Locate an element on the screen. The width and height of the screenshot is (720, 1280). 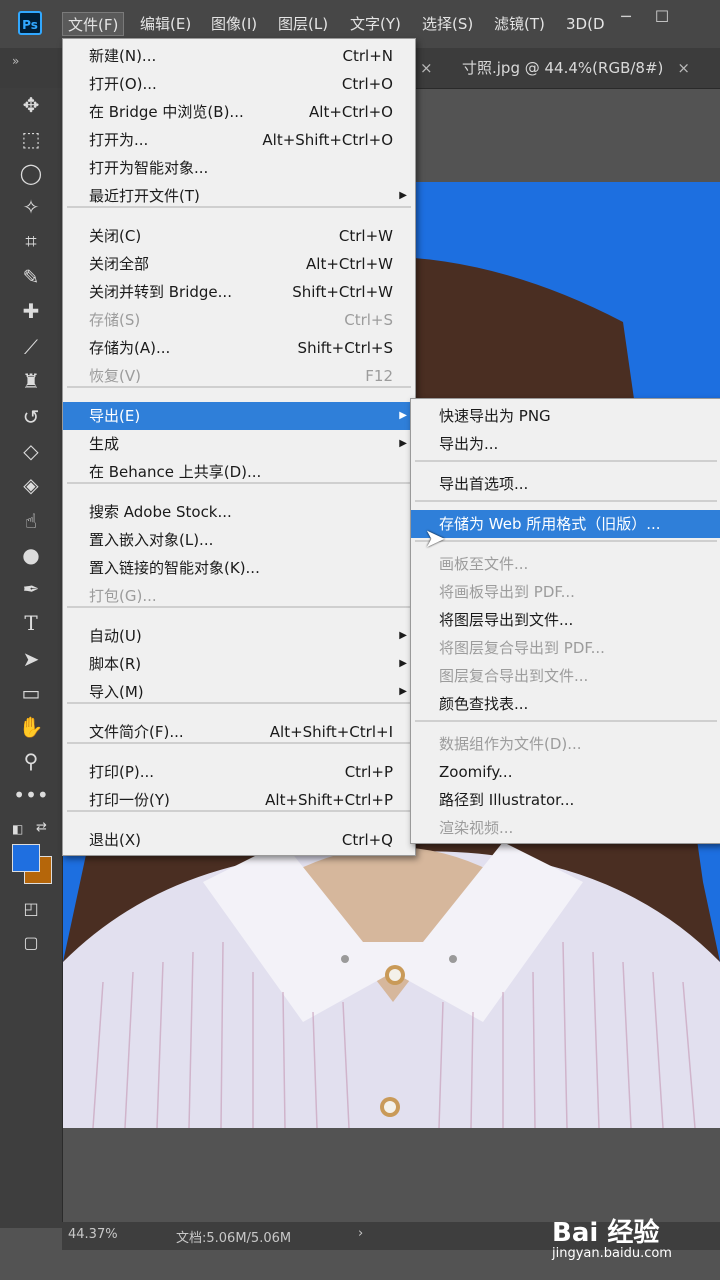
tab-close-prev: × is located at coordinates (426, 68).